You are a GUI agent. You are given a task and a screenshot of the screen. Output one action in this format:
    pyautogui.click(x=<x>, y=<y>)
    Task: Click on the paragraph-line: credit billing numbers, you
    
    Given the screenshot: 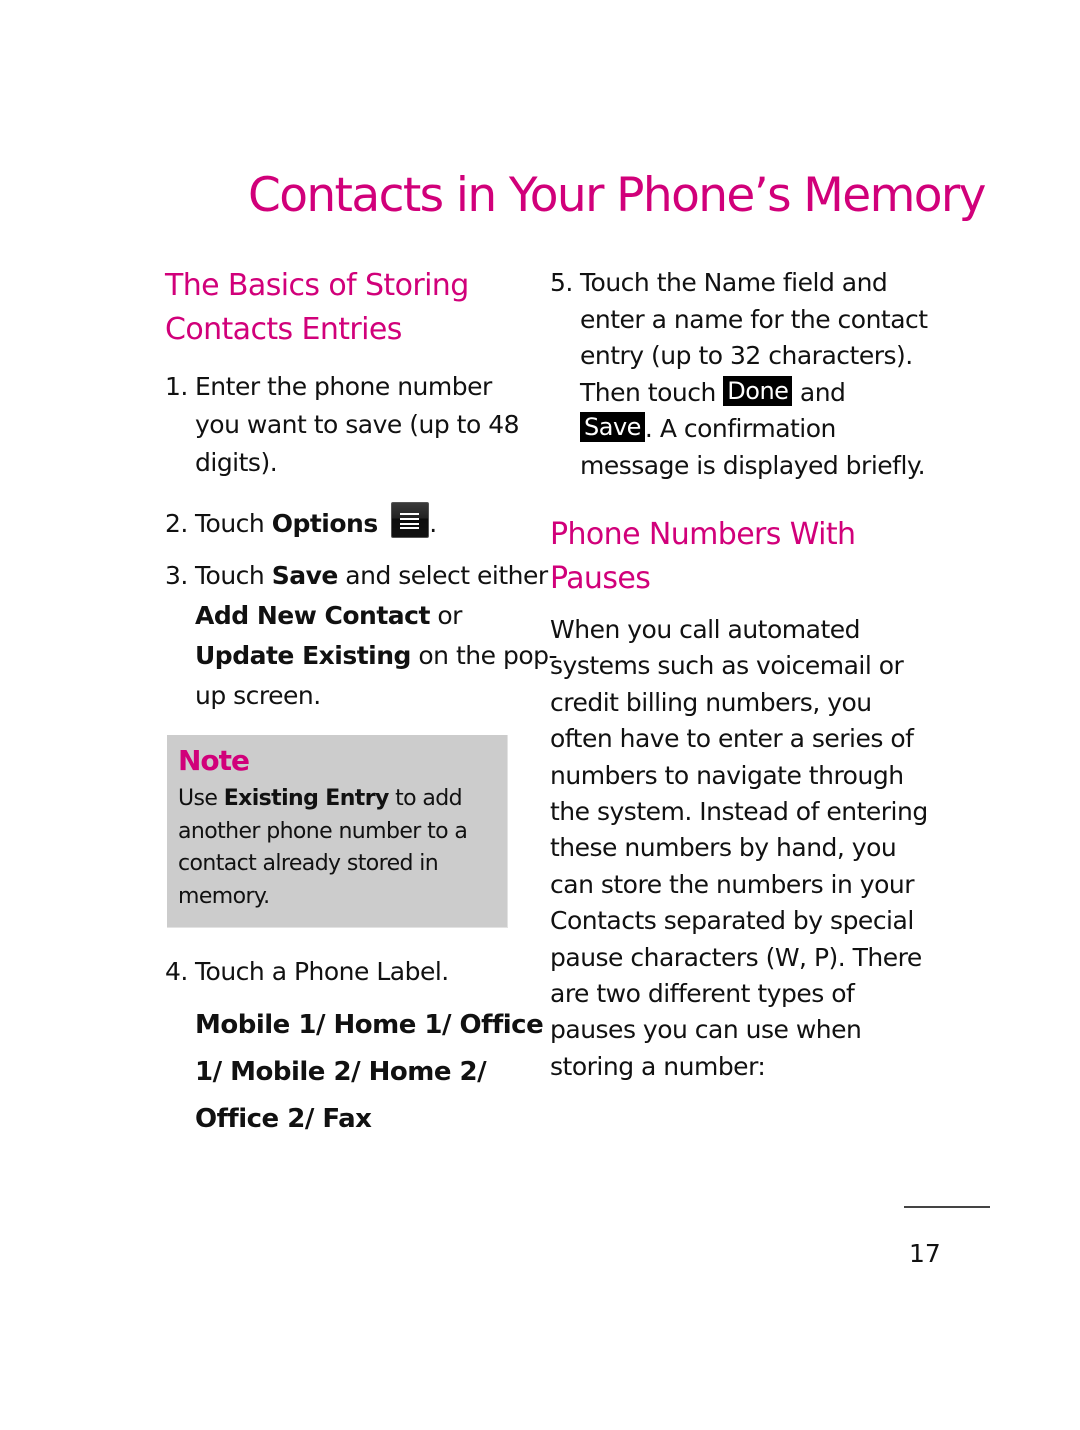 What is the action you would take?
    pyautogui.click(x=711, y=702)
    